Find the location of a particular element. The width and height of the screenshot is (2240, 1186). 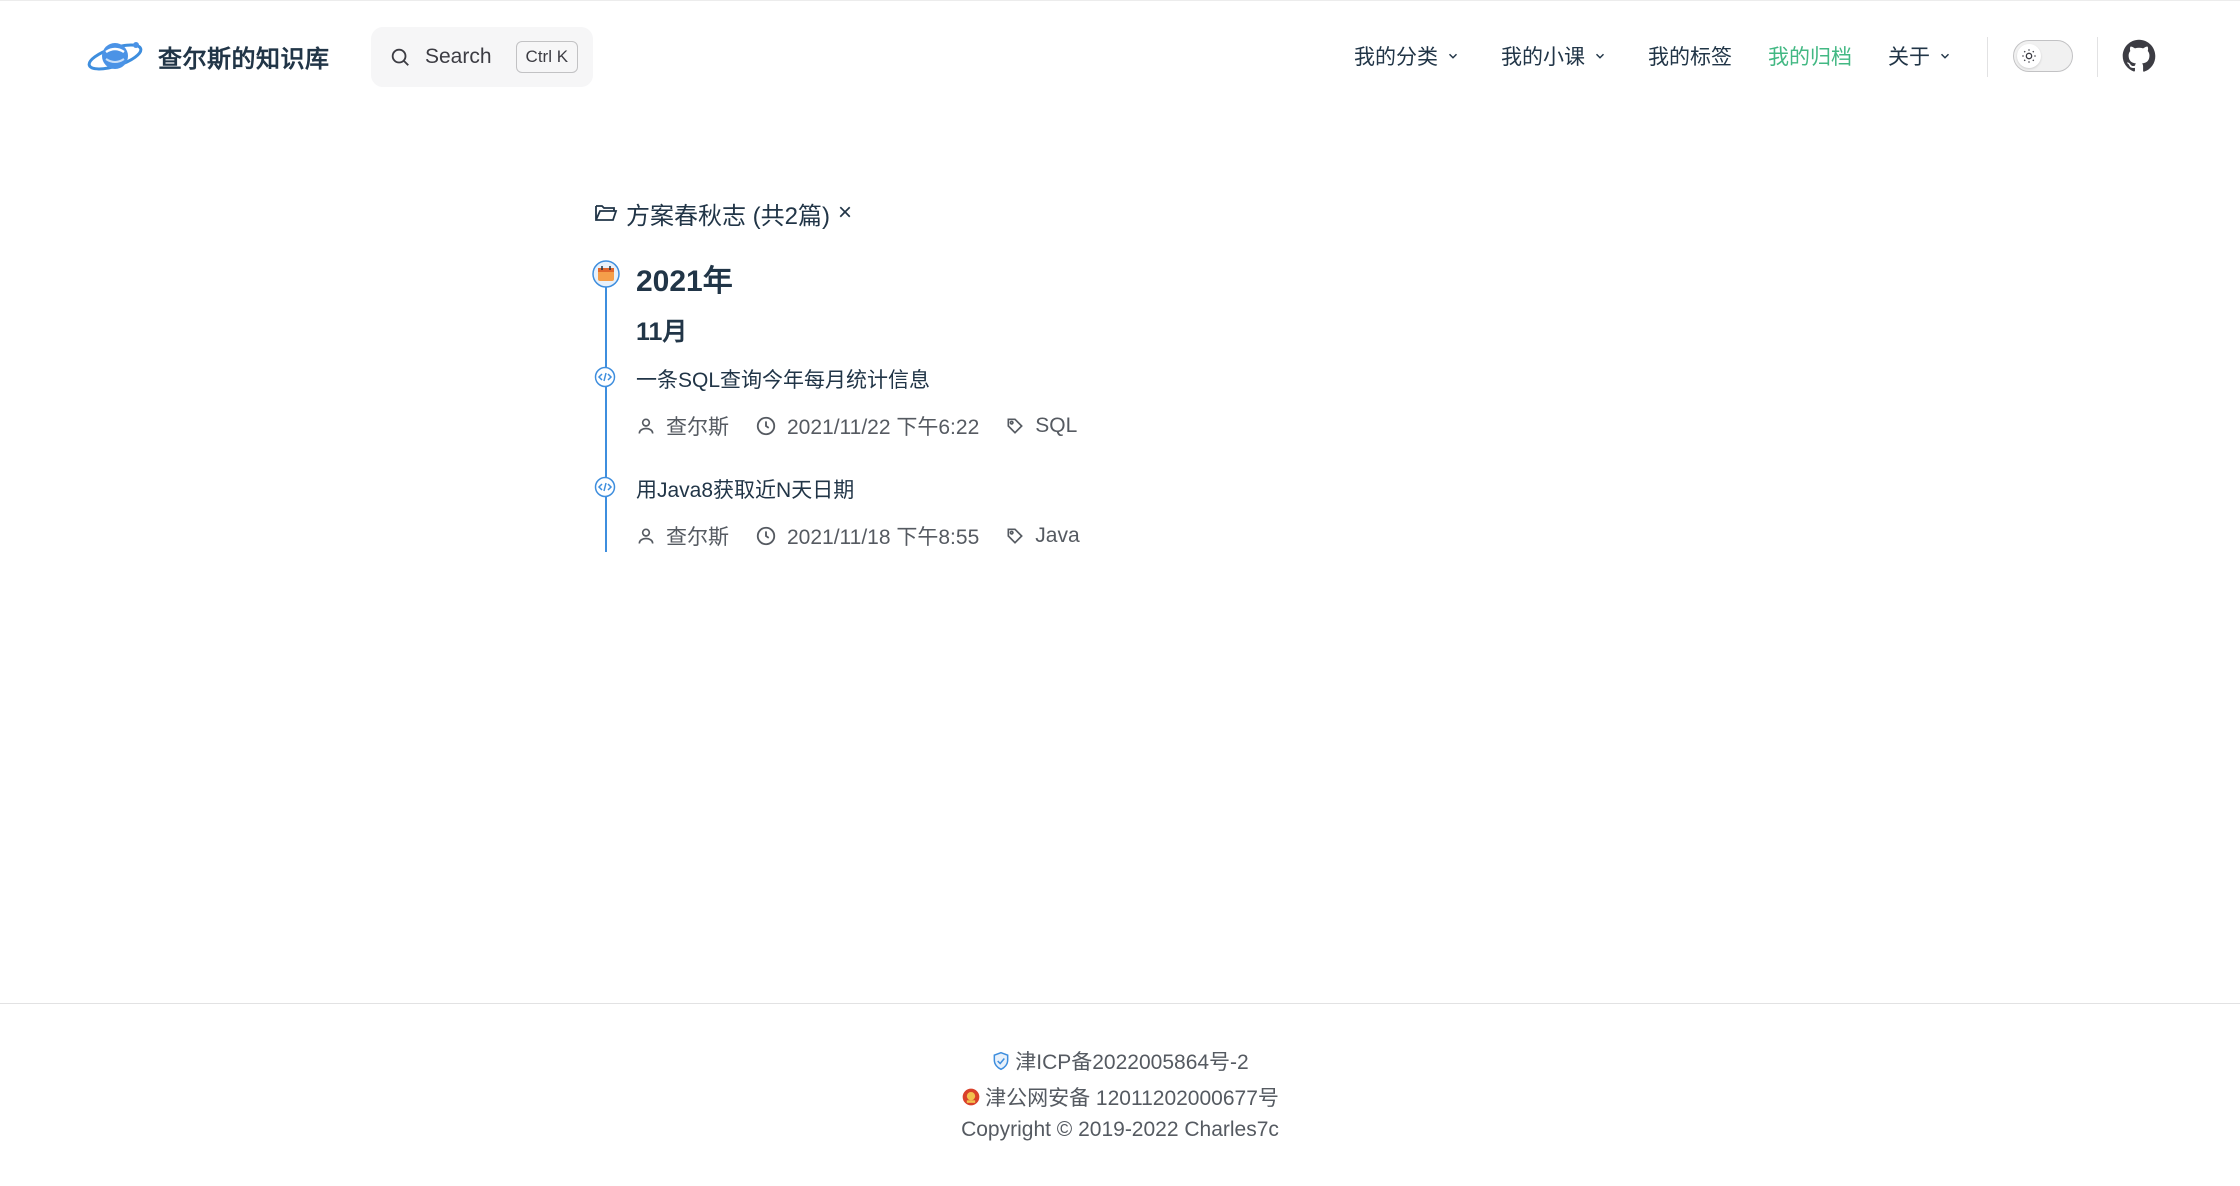

police-badge-icon is located at coordinates (971, 1097).